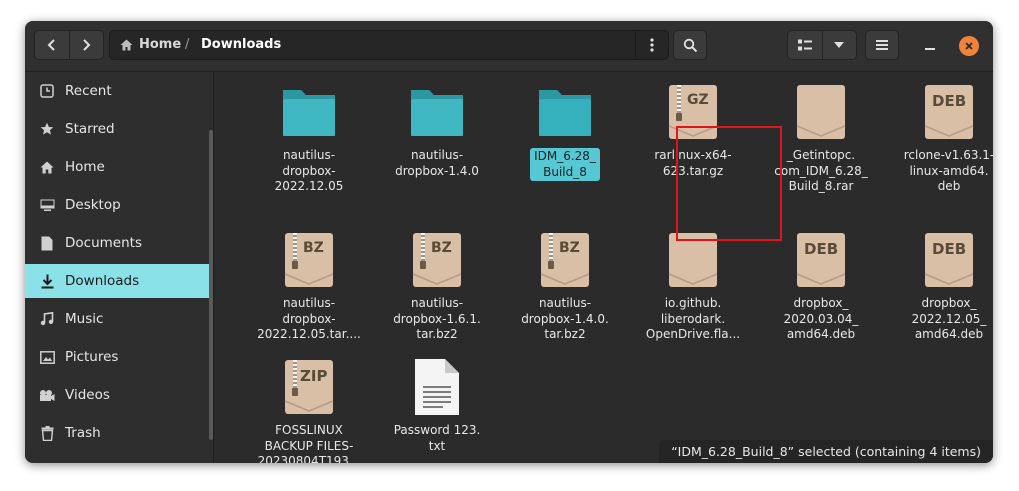 Image resolution: width=1019 pixels, height=491 pixels. I want to click on minimize-icon, so click(930, 49).